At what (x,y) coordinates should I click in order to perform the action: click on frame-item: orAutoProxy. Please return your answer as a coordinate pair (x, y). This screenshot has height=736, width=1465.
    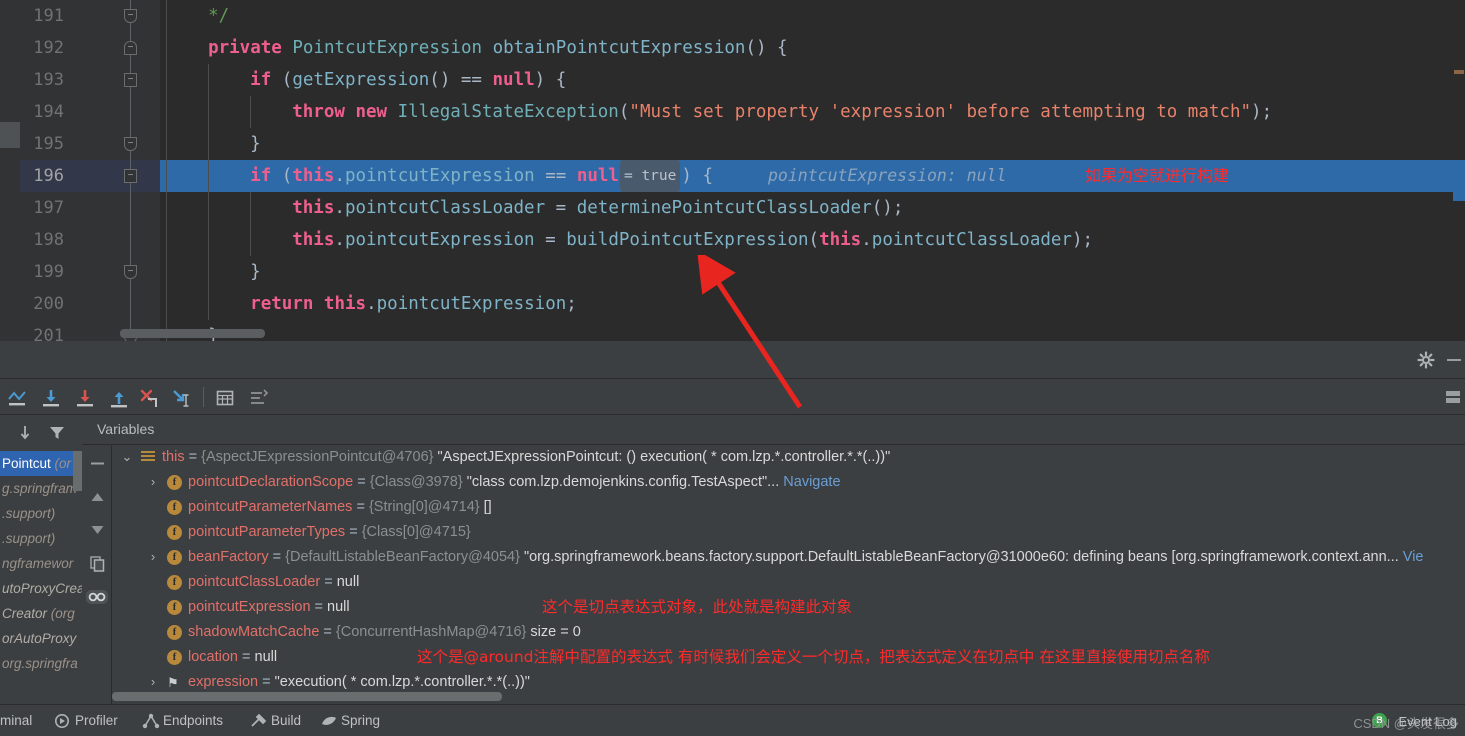
    Looking at the image, I should click on (41, 638).